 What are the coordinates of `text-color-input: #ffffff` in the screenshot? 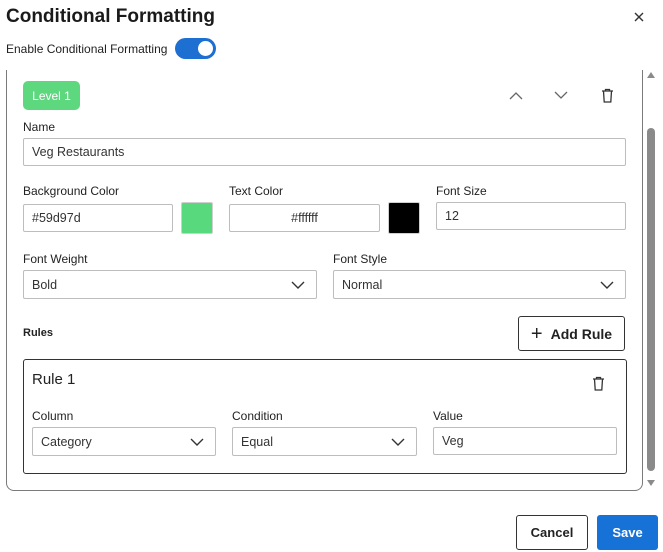 It's located at (304, 218).